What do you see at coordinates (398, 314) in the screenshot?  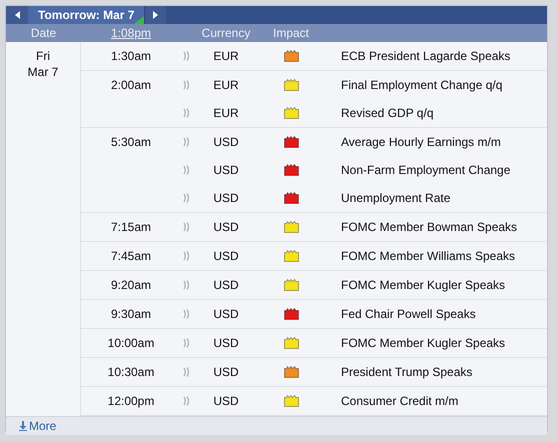 I see `event-title: Fed Chair Powell Speaks` at bounding box center [398, 314].